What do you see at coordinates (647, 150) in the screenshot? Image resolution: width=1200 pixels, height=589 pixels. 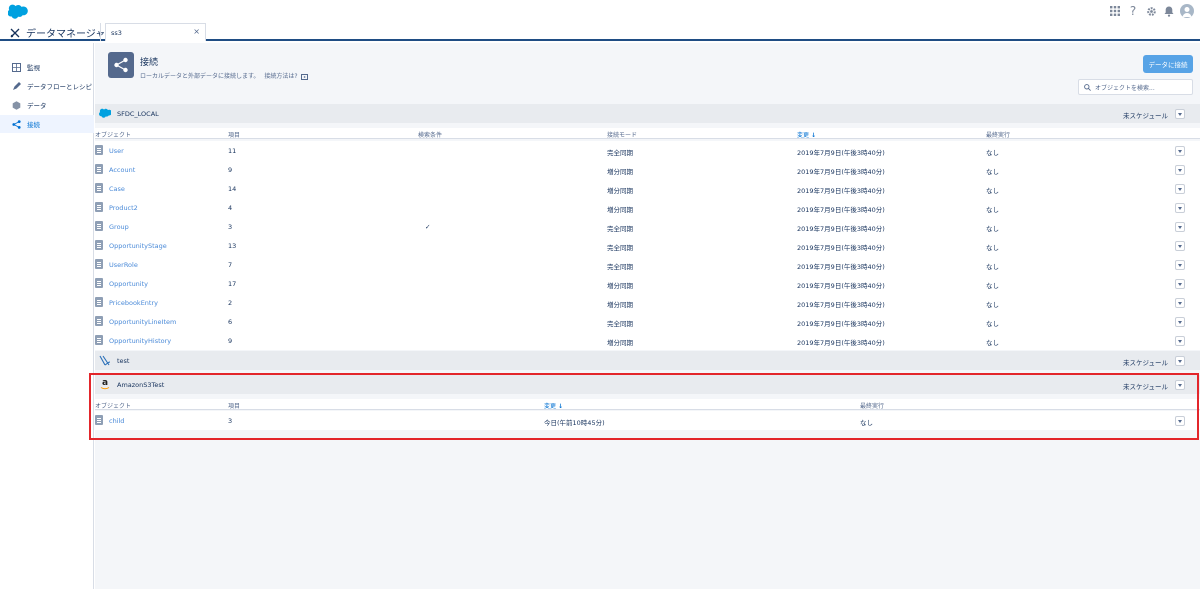 I see `table-row: User 11 完全同期 2019年7月9日(午後3時40分) なし` at bounding box center [647, 150].